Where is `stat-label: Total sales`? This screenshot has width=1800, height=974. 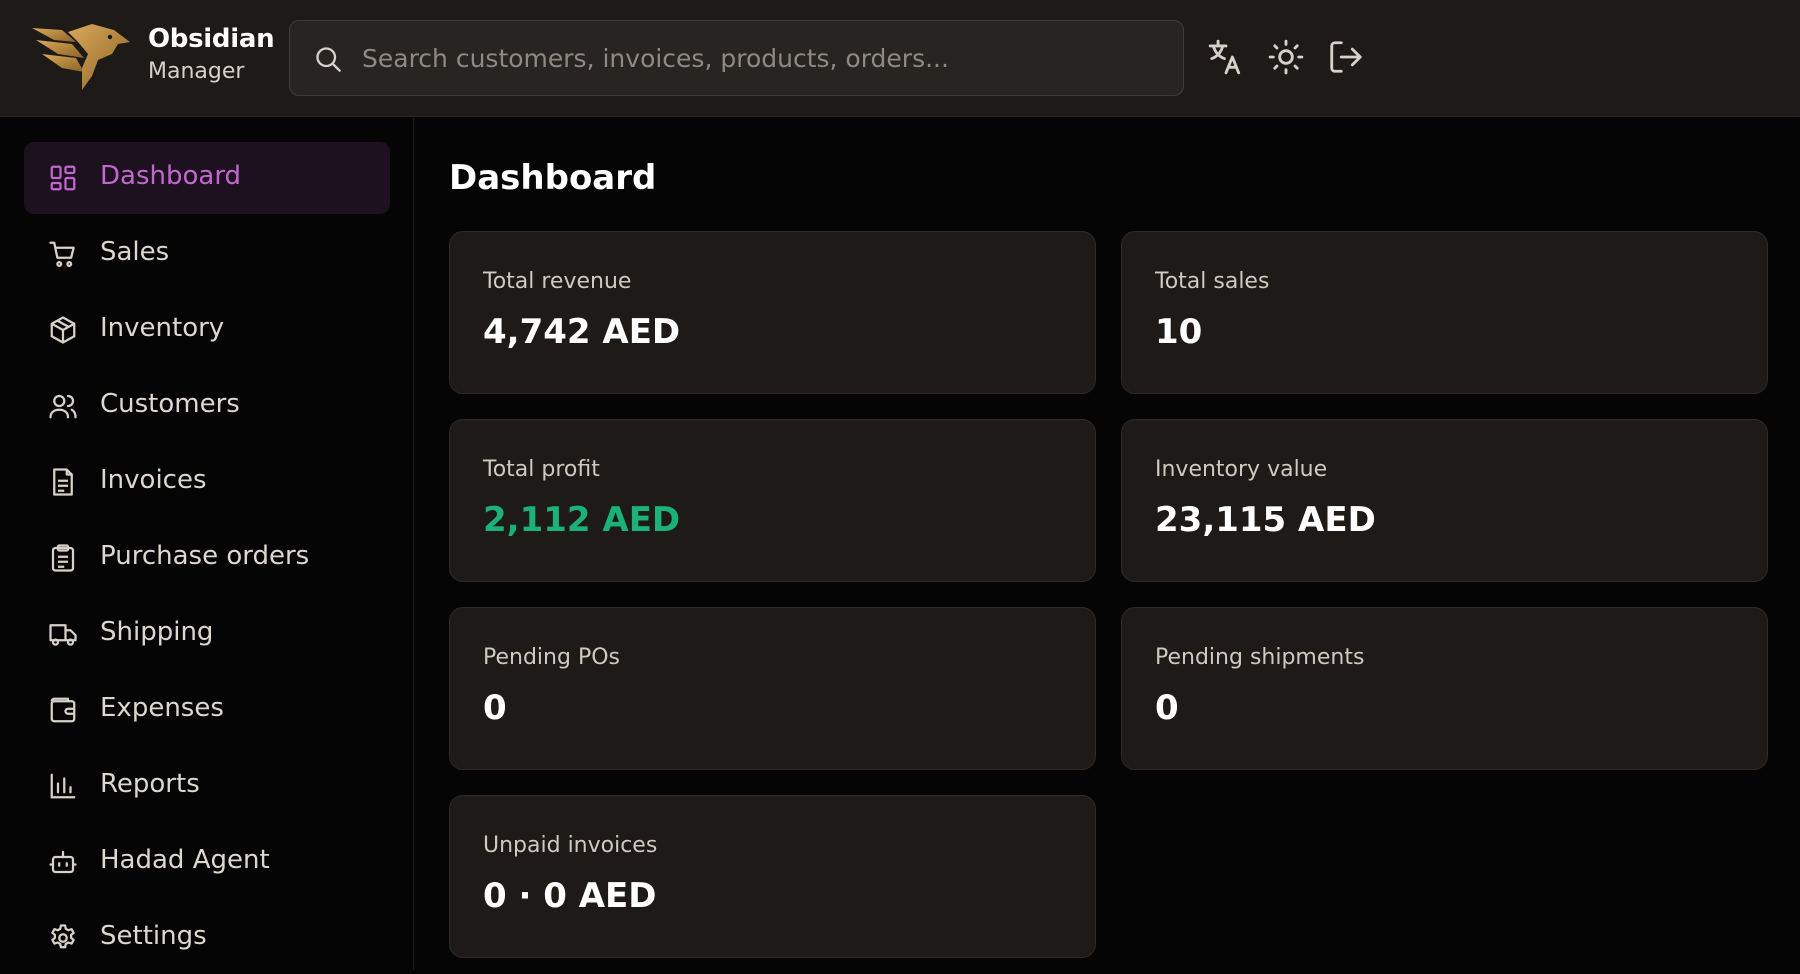 stat-label: Total sales is located at coordinates (1212, 281).